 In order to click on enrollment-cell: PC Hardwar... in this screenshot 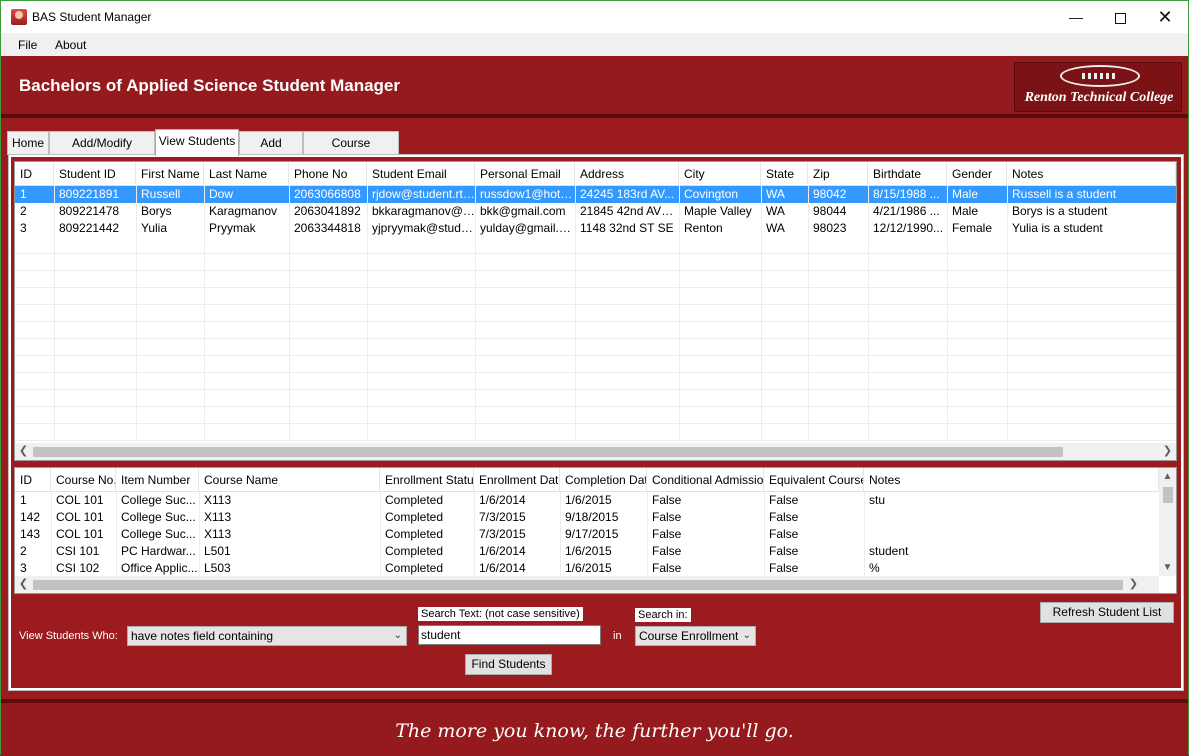, I will do `click(158, 551)`.